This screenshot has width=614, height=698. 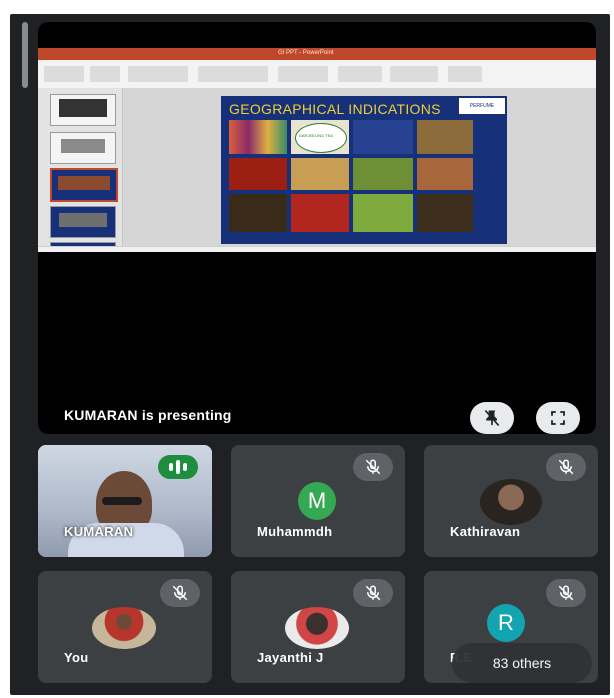 What do you see at coordinates (482, 106) in the screenshot?
I see `slide-logo: PERFUME` at bounding box center [482, 106].